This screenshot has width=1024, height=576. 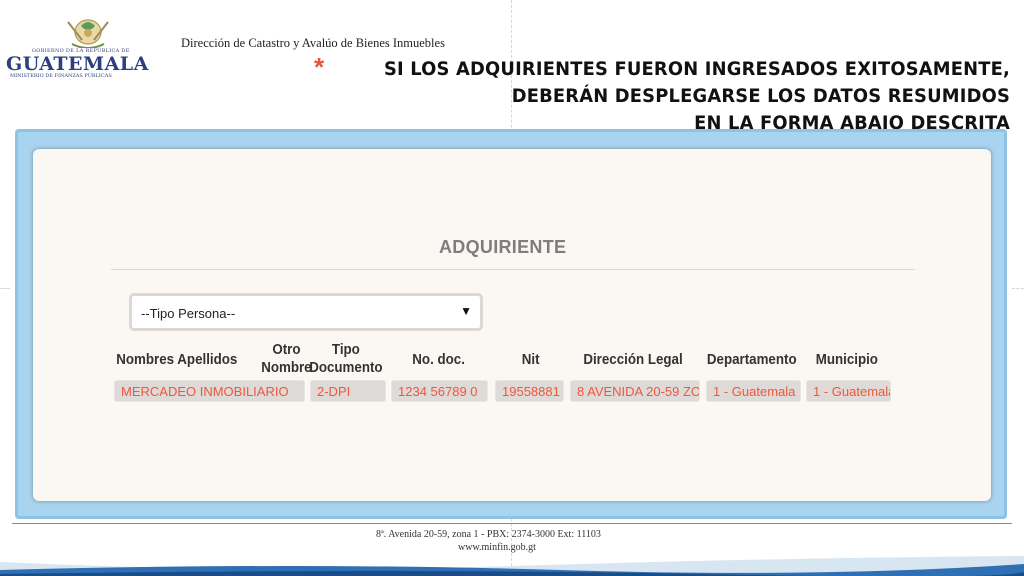 What do you see at coordinates (61, 76) in the screenshot?
I see `logo-bottom-line: MINISTERIO DE FINANZAS PÚBLICAS` at bounding box center [61, 76].